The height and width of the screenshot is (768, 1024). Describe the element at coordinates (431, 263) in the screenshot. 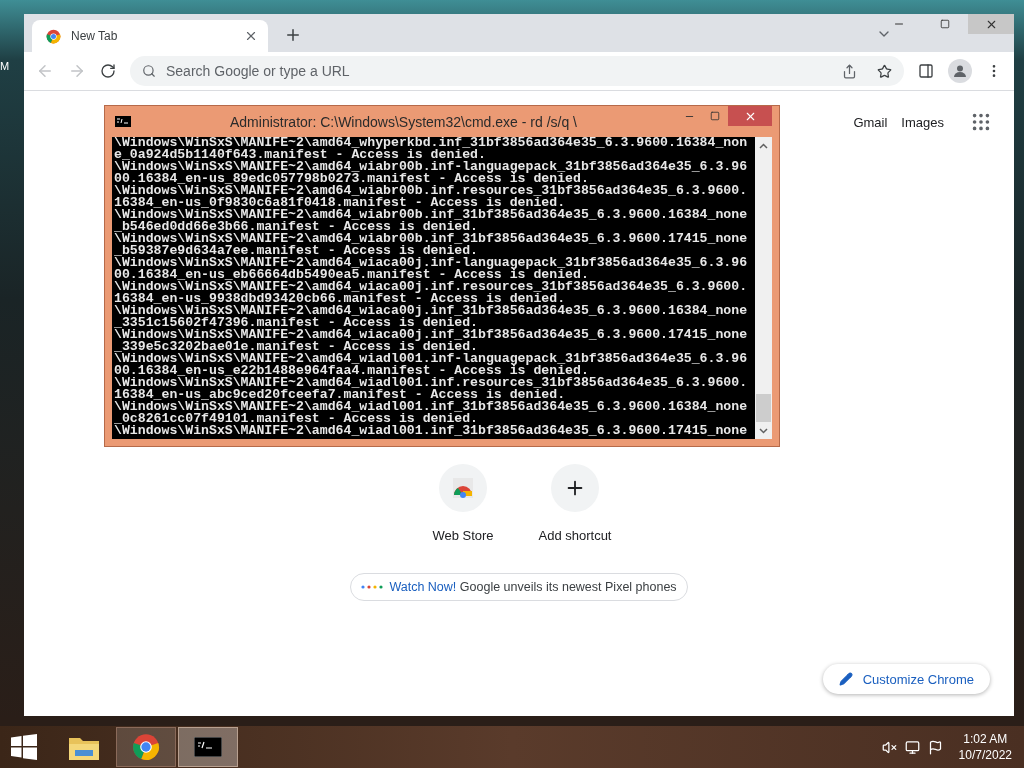

I see `console-line: \Windows\WinSxS\MANIFE~2\amd64_wiaca00j.inf-languagepack_31bf3856ad364e35_6.3.96` at that location.